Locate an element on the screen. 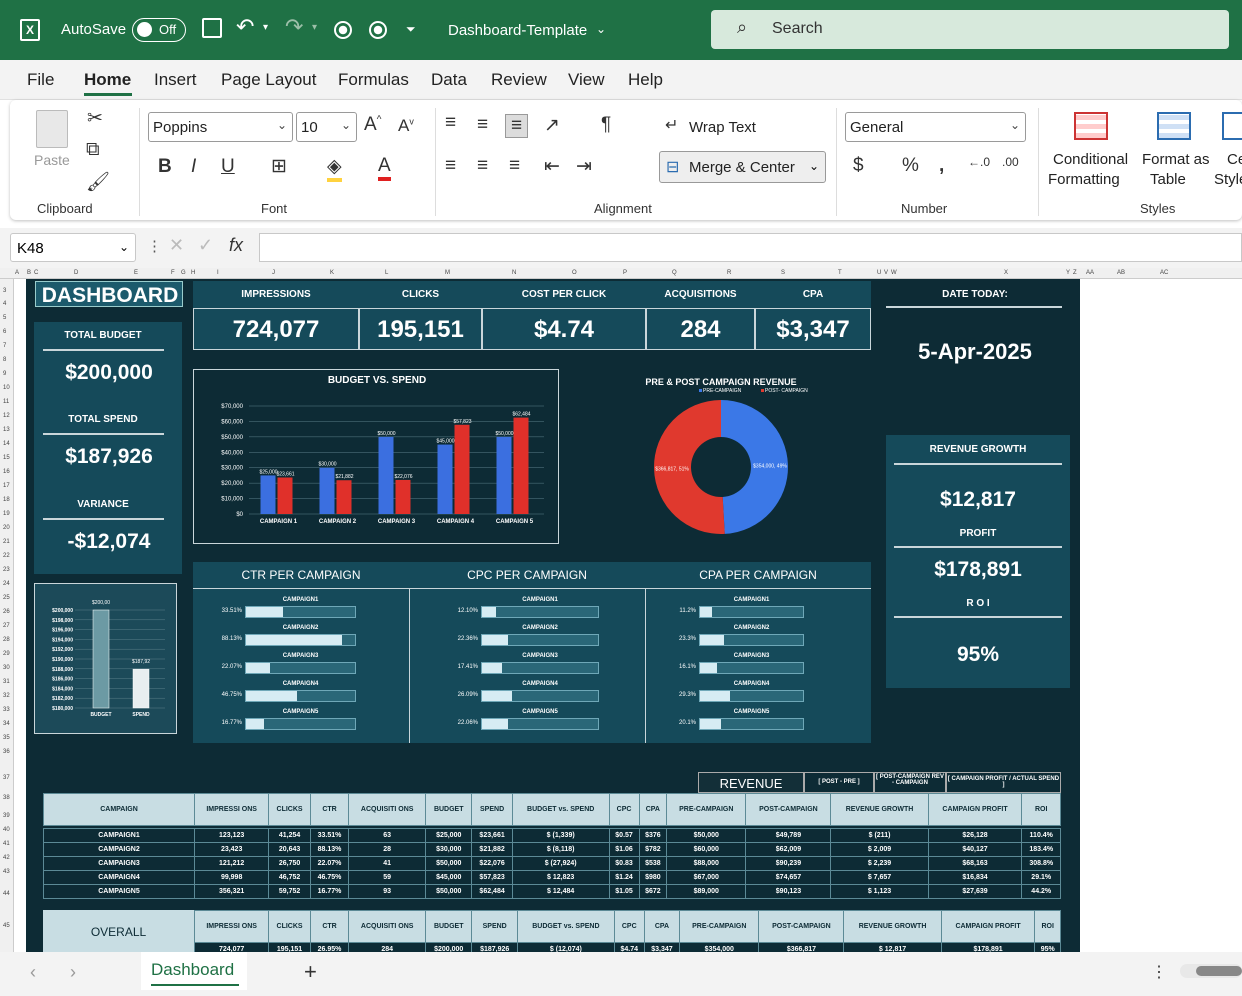  row-header: 27 is located at coordinates (6, 626).